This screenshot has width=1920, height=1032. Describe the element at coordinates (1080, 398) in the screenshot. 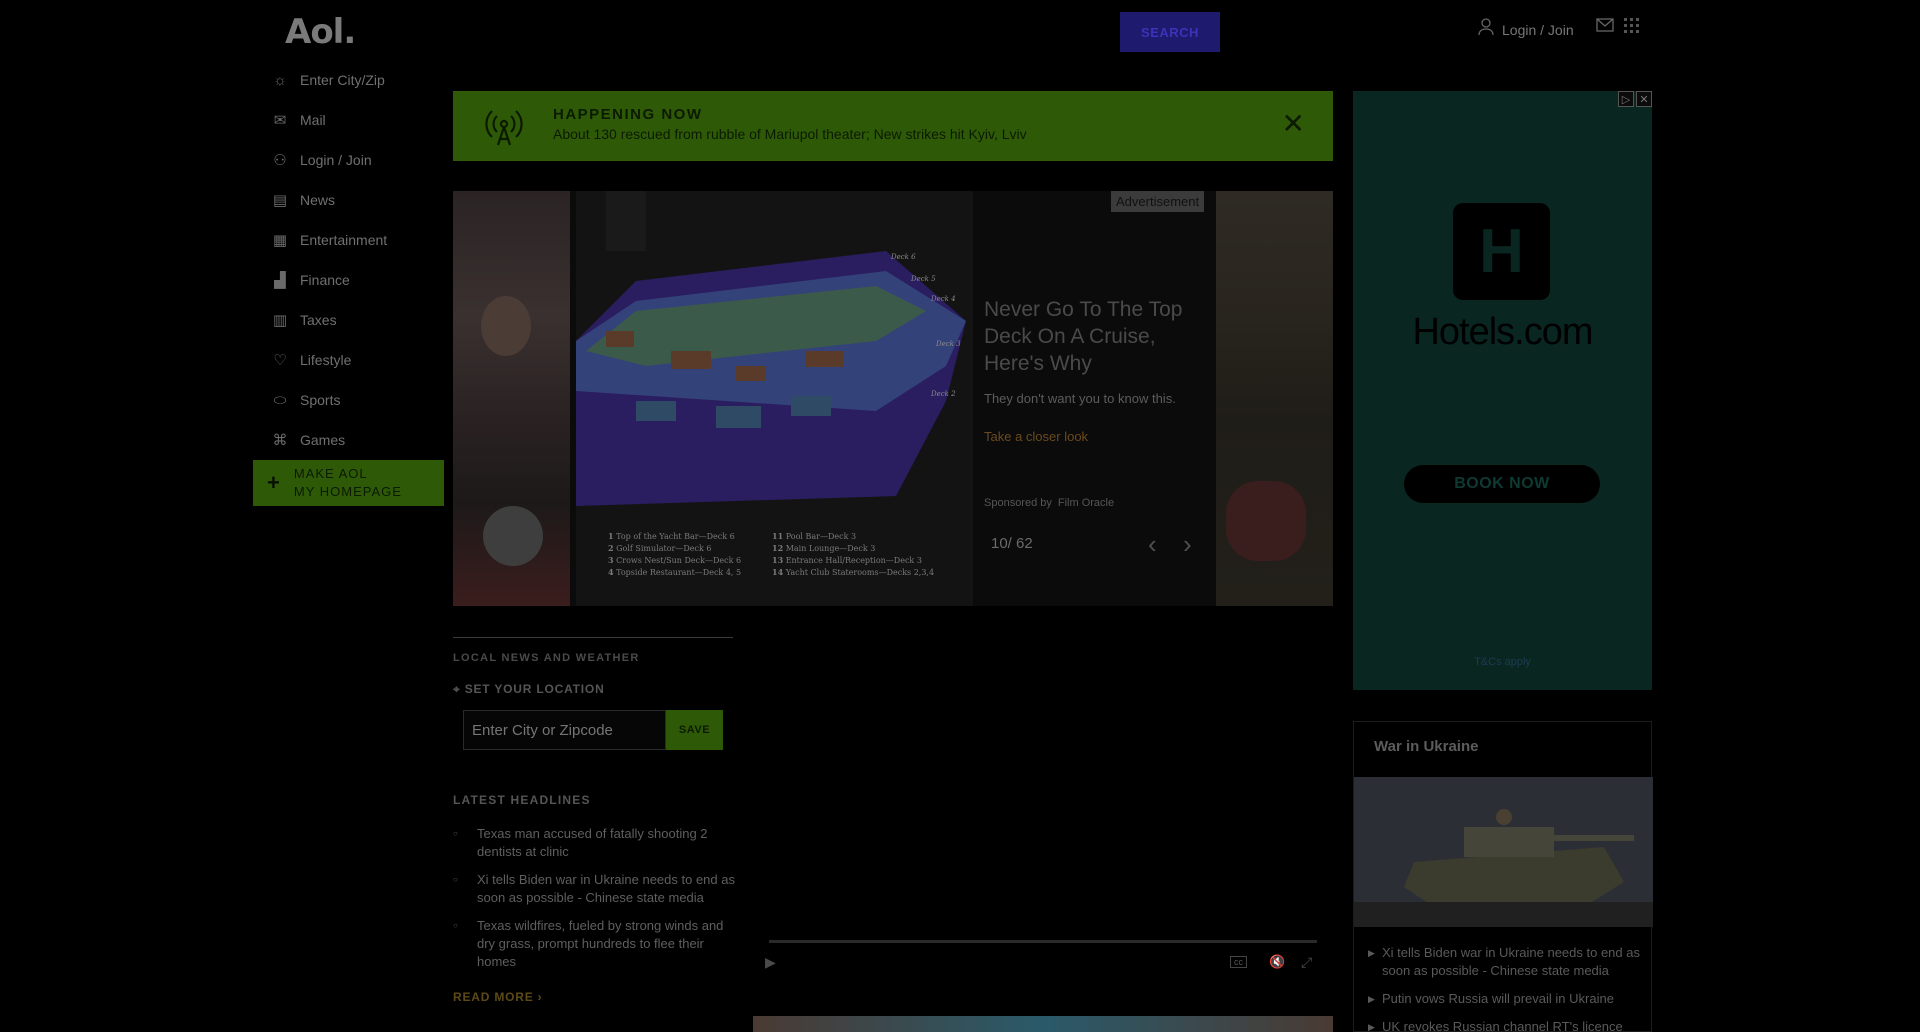

I see `carousel-description: They don't want you to know this.` at that location.